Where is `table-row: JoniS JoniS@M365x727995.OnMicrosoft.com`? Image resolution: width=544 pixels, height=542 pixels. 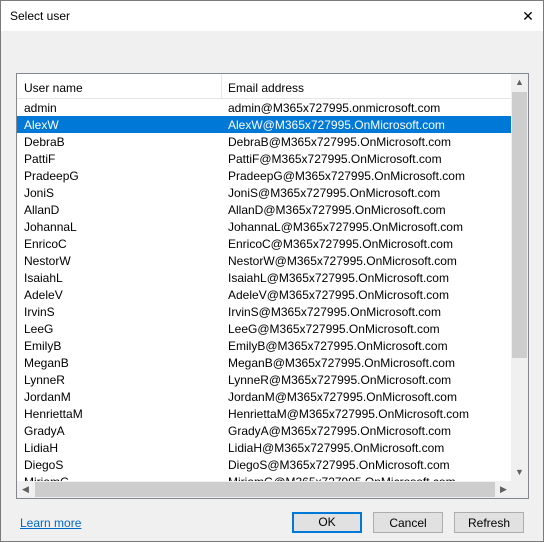
table-row: JoniS JoniS@M365x727995.OnMicrosoft.com is located at coordinates (264, 192).